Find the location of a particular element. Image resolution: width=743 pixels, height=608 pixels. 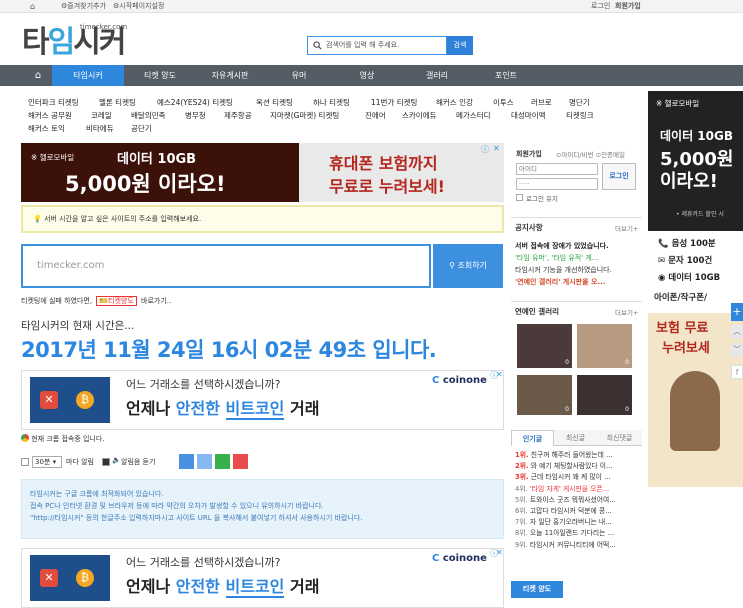

url-input: timecker.com is located at coordinates (226, 266).